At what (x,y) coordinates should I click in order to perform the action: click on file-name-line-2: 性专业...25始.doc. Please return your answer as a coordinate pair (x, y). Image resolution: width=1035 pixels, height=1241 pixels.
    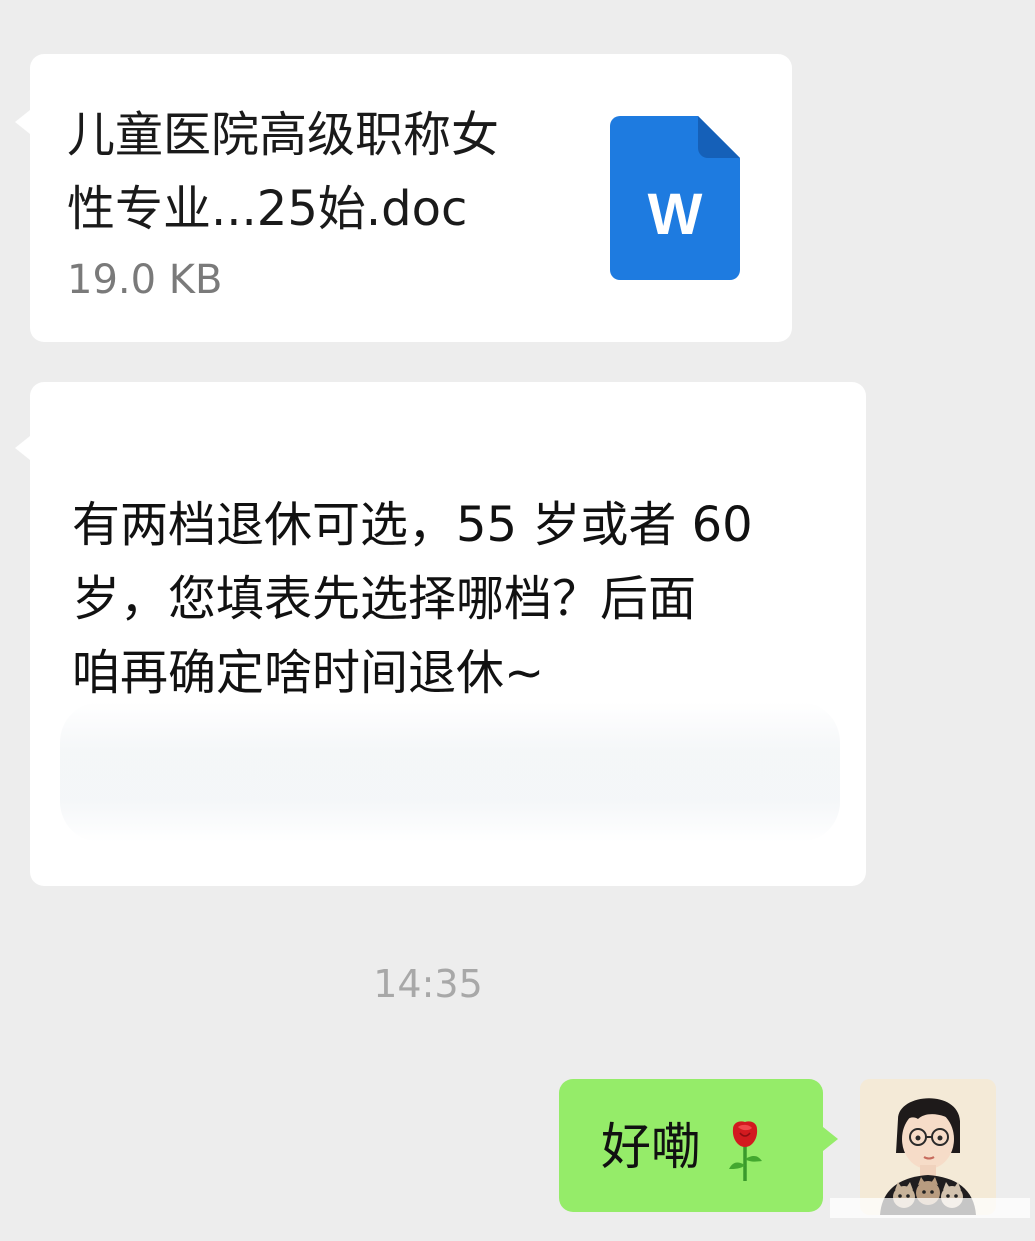
    Looking at the image, I should click on (267, 209).